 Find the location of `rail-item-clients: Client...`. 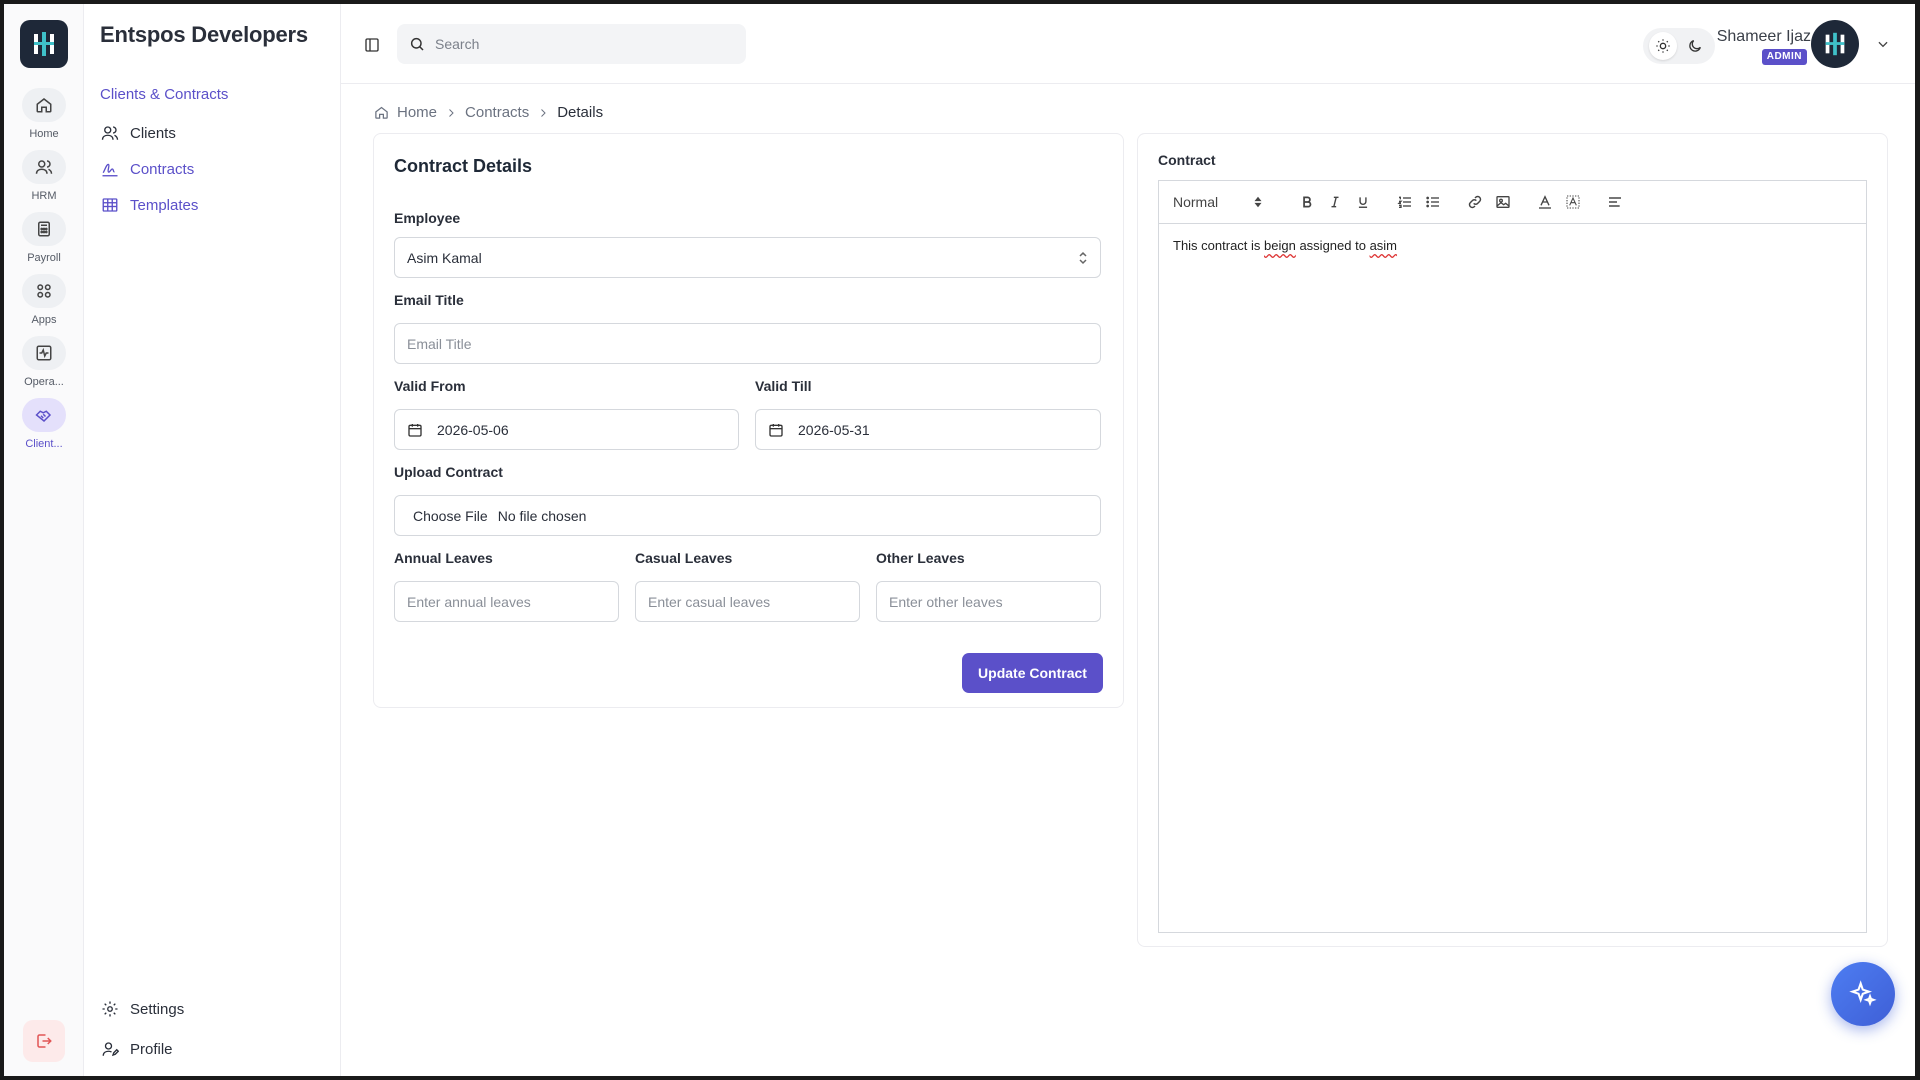

rail-item-clients: Client... is located at coordinates (44, 424).